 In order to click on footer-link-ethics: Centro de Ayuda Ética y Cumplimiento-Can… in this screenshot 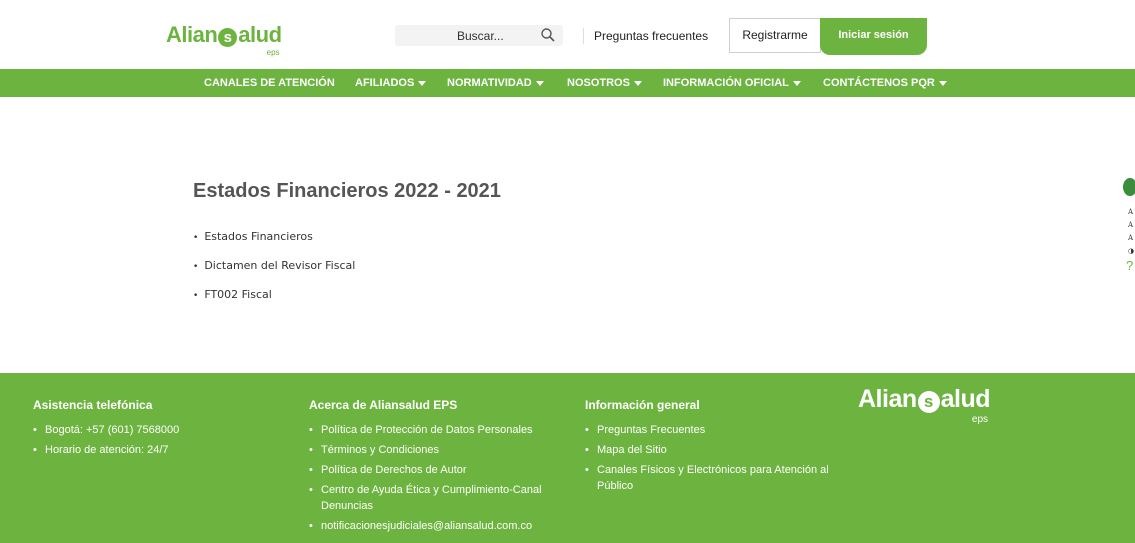, I will do `click(440, 498)`.